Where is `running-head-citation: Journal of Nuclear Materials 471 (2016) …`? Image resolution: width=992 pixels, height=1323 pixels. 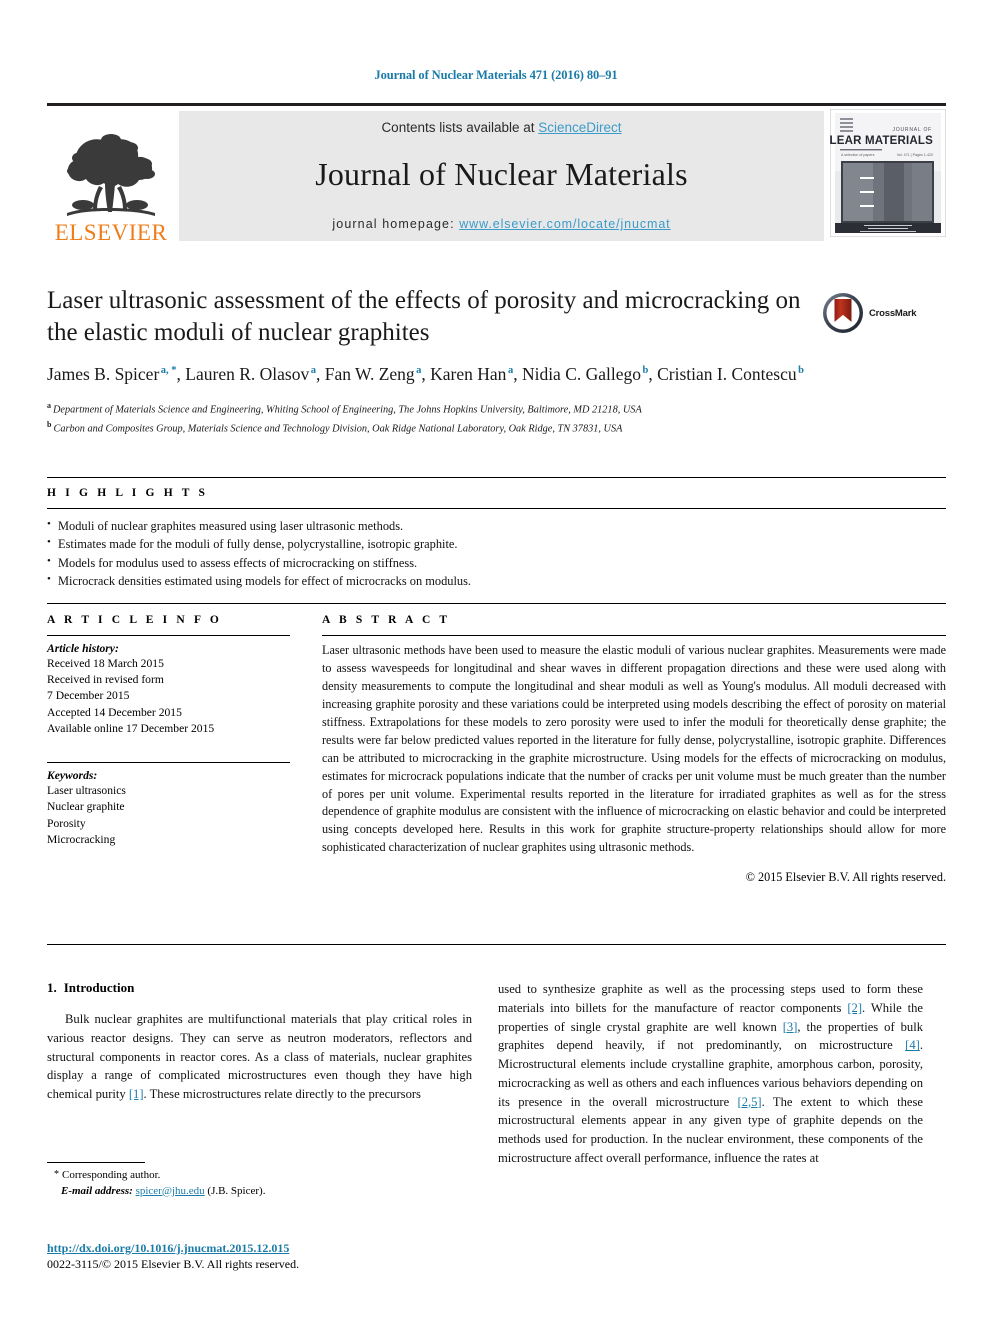 running-head-citation: Journal of Nuclear Materials 471 (2016) … is located at coordinates (496, 75).